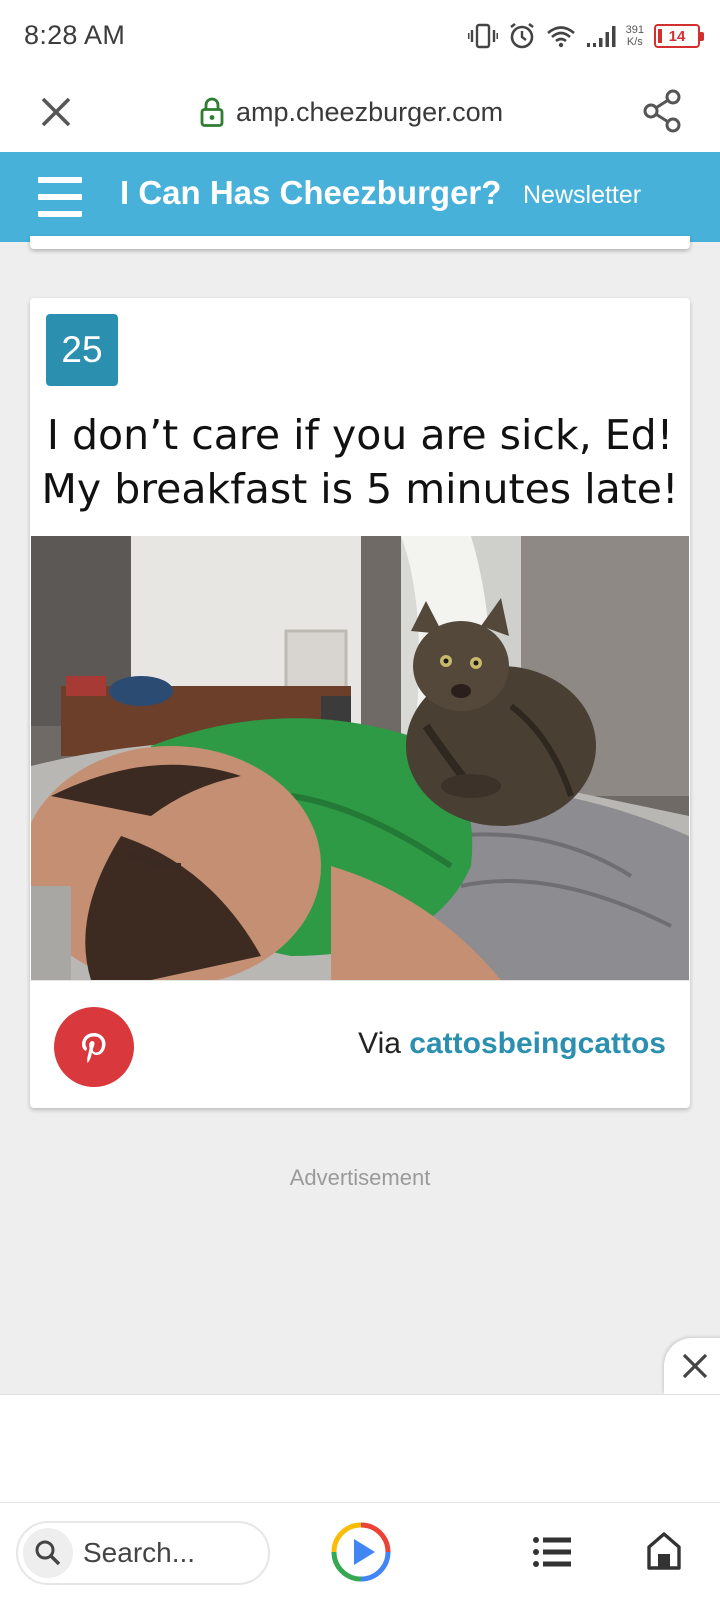 This screenshot has height=1600, width=720. I want to click on network-speed-unit: K/s, so click(634, 42).